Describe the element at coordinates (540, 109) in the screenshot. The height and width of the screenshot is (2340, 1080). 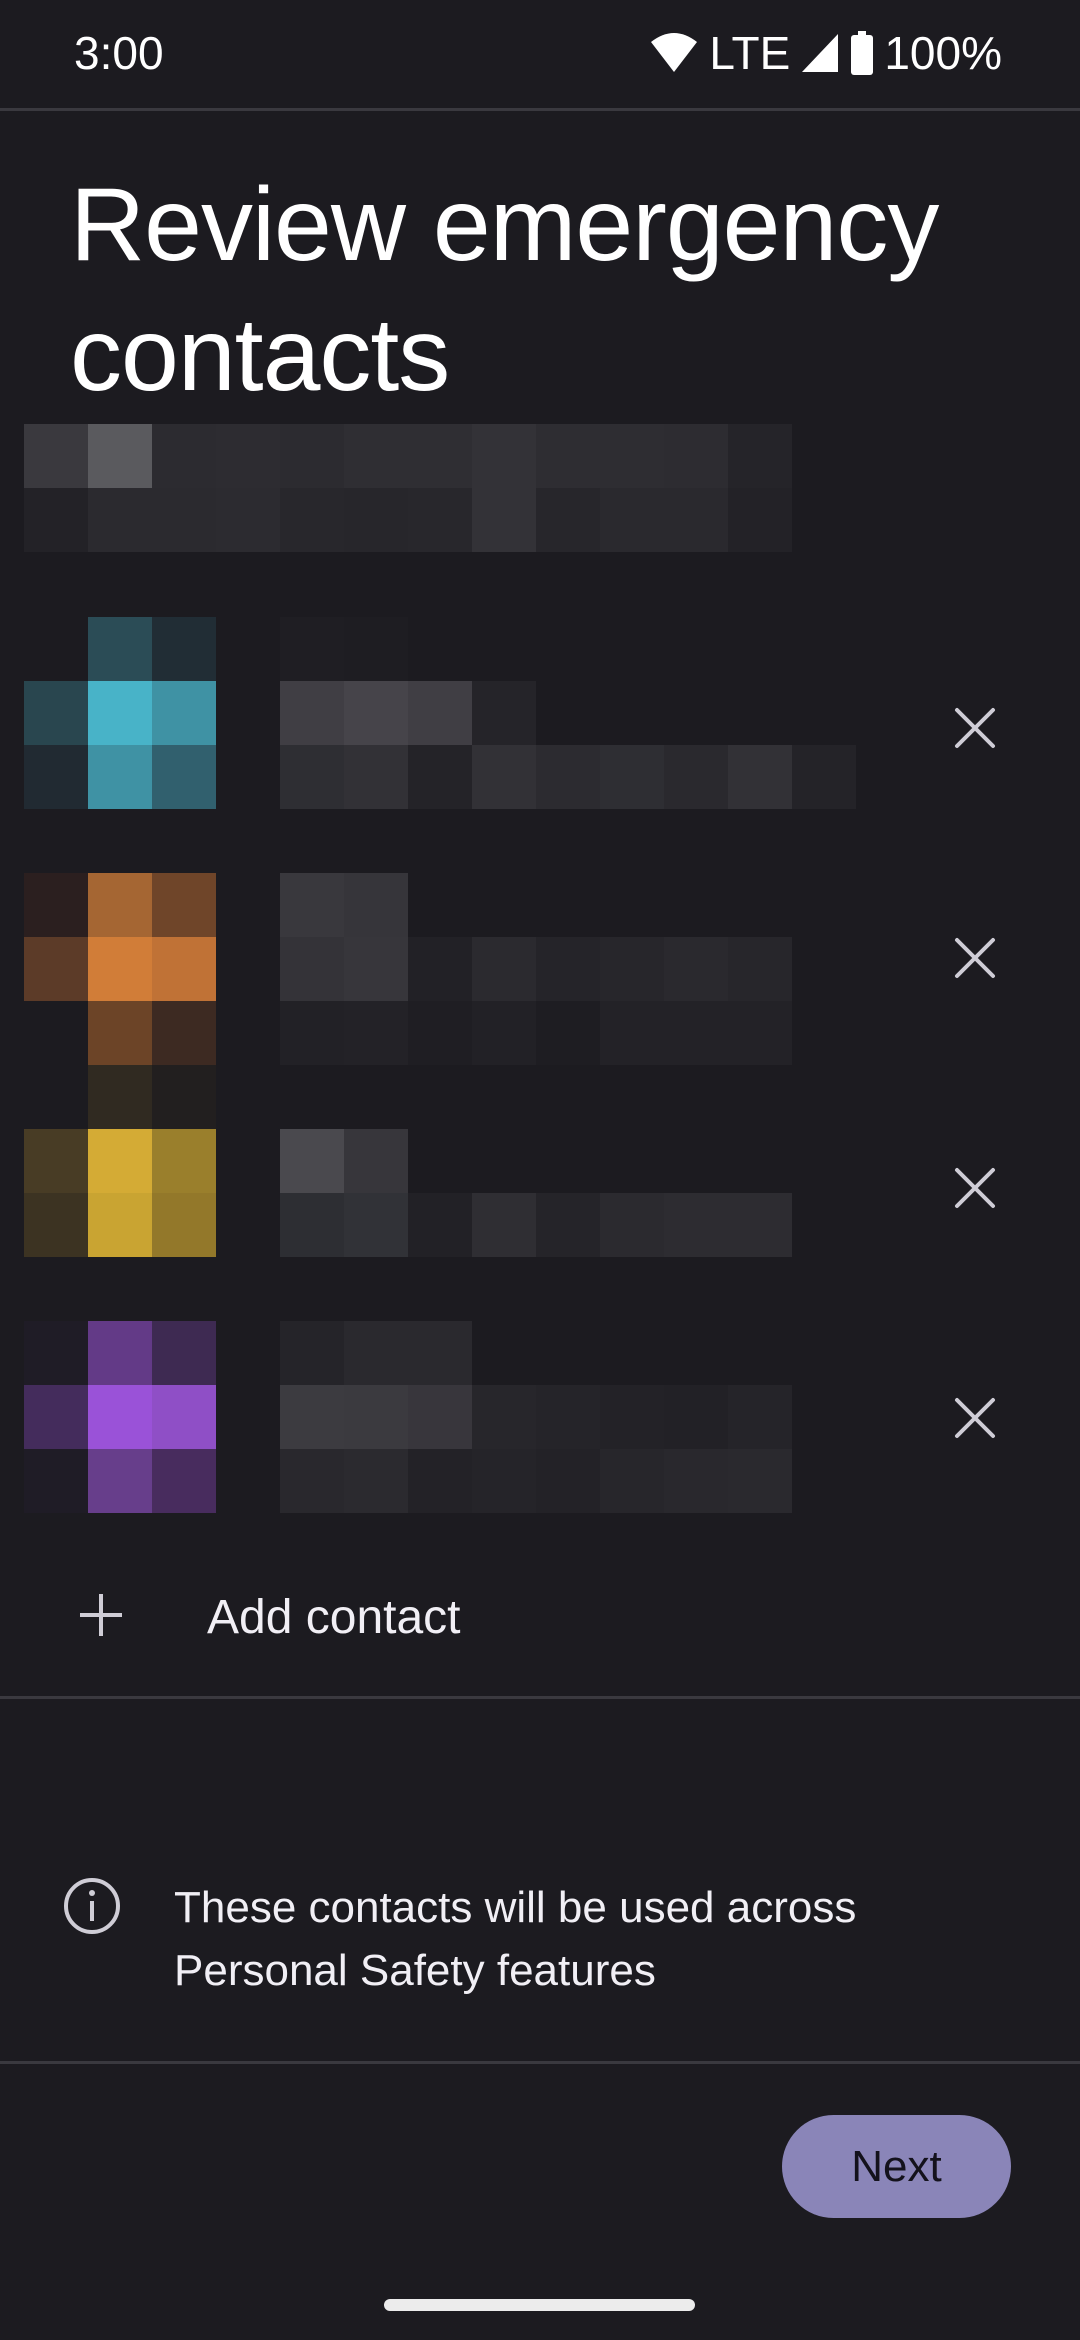
I see `status-divider` at that location.